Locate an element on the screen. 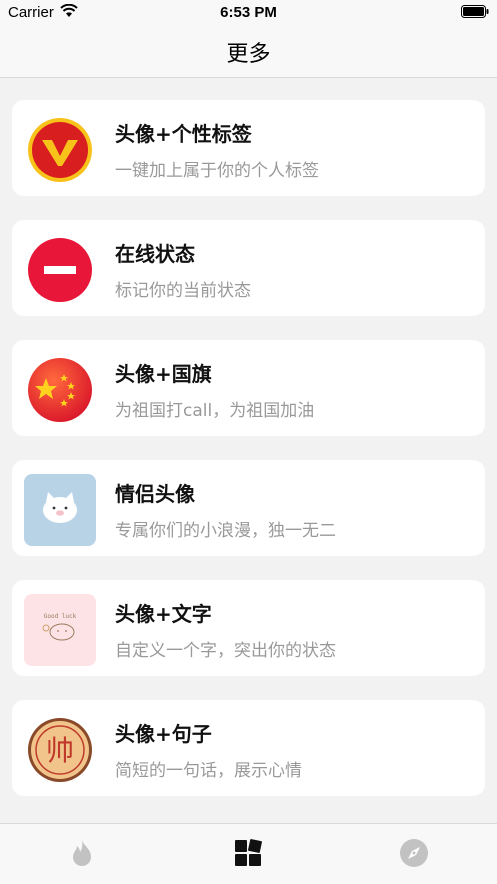 The image size is (497, 884). shuai-character: 帅 is located at coordinates (60, 750).